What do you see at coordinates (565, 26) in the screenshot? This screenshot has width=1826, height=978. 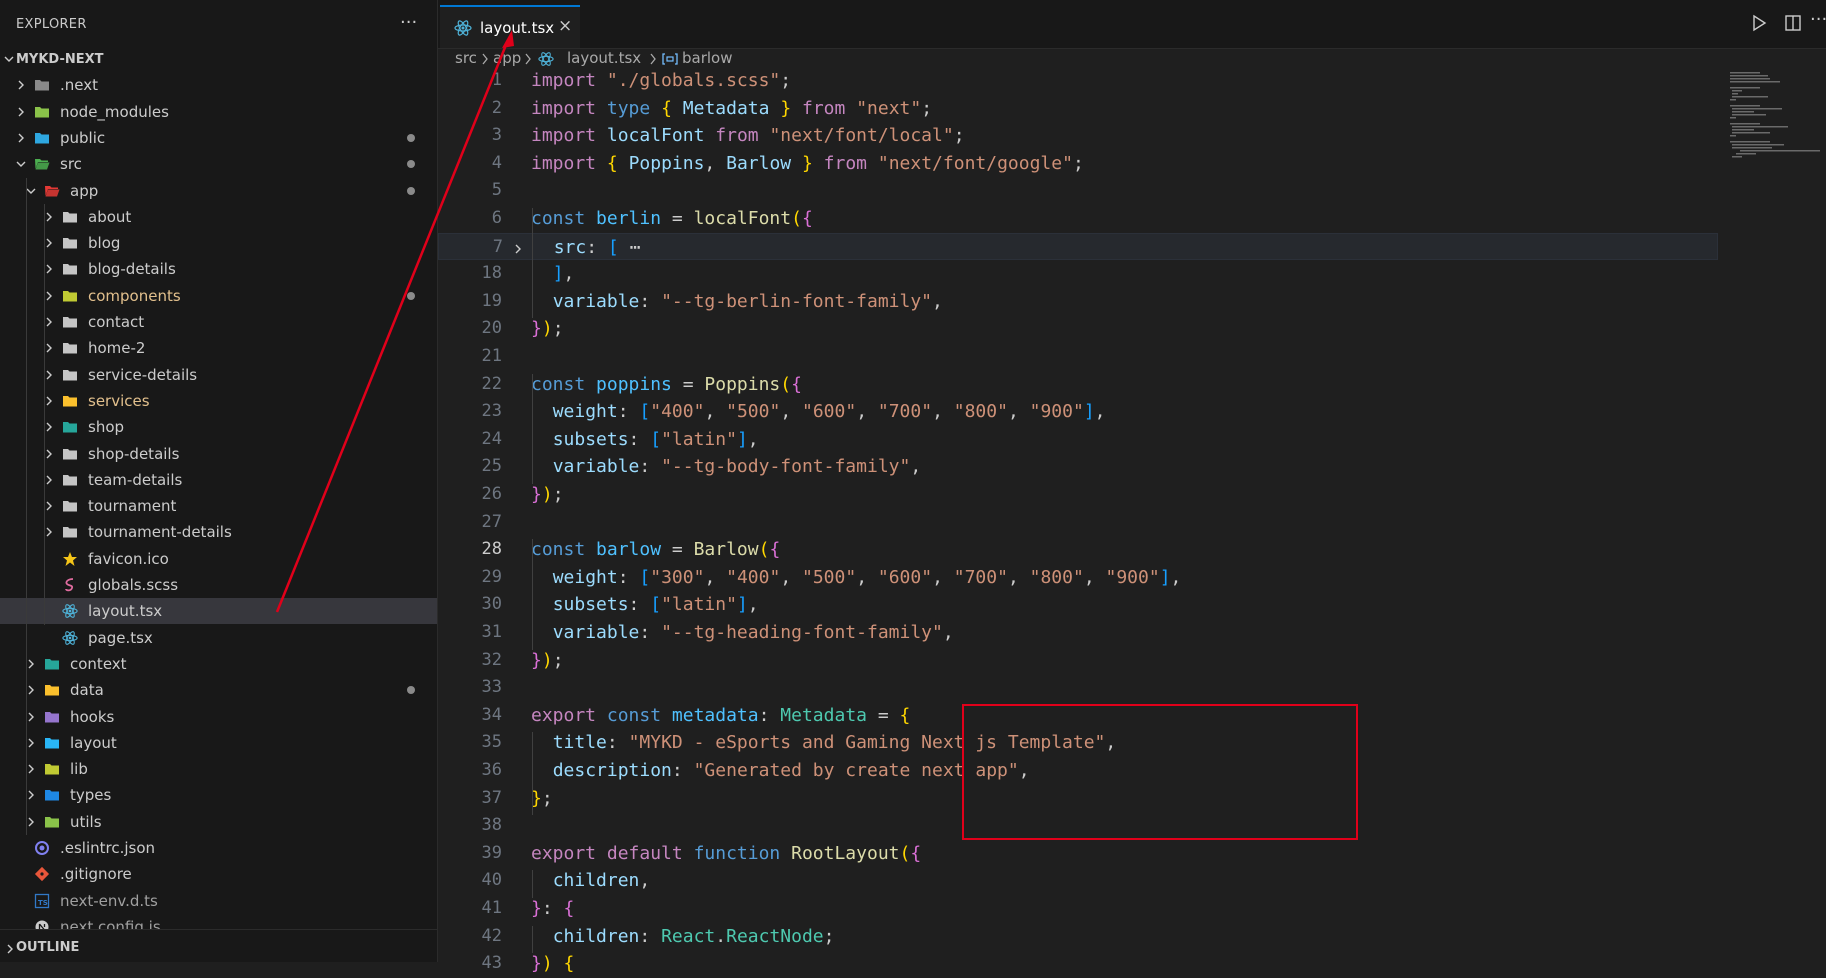 I see `close-icon: ×` at bounding box center [565, 26].